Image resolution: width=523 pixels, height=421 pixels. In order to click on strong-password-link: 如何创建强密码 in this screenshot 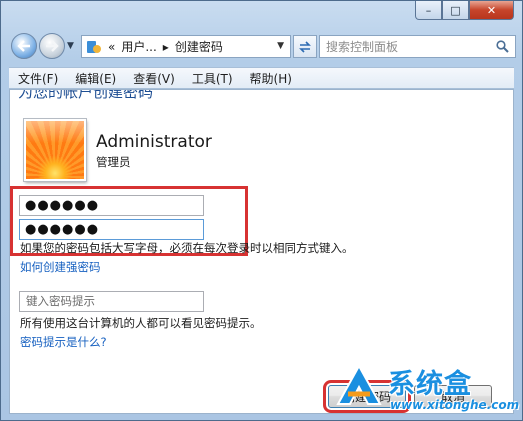, I will do `click(60, 267)`.